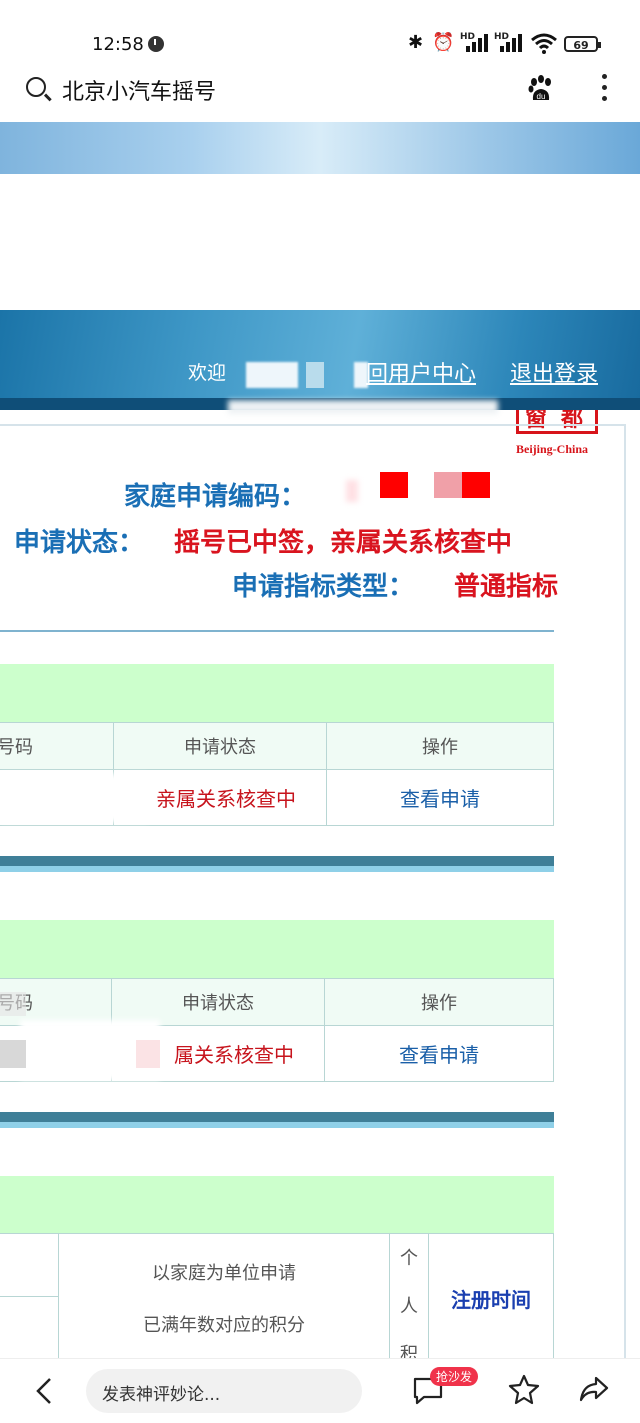  What do you see at coordinates (29, 1265) in the screenshot?
I see `table3-cell-a` at bounding box center [29, 1265].